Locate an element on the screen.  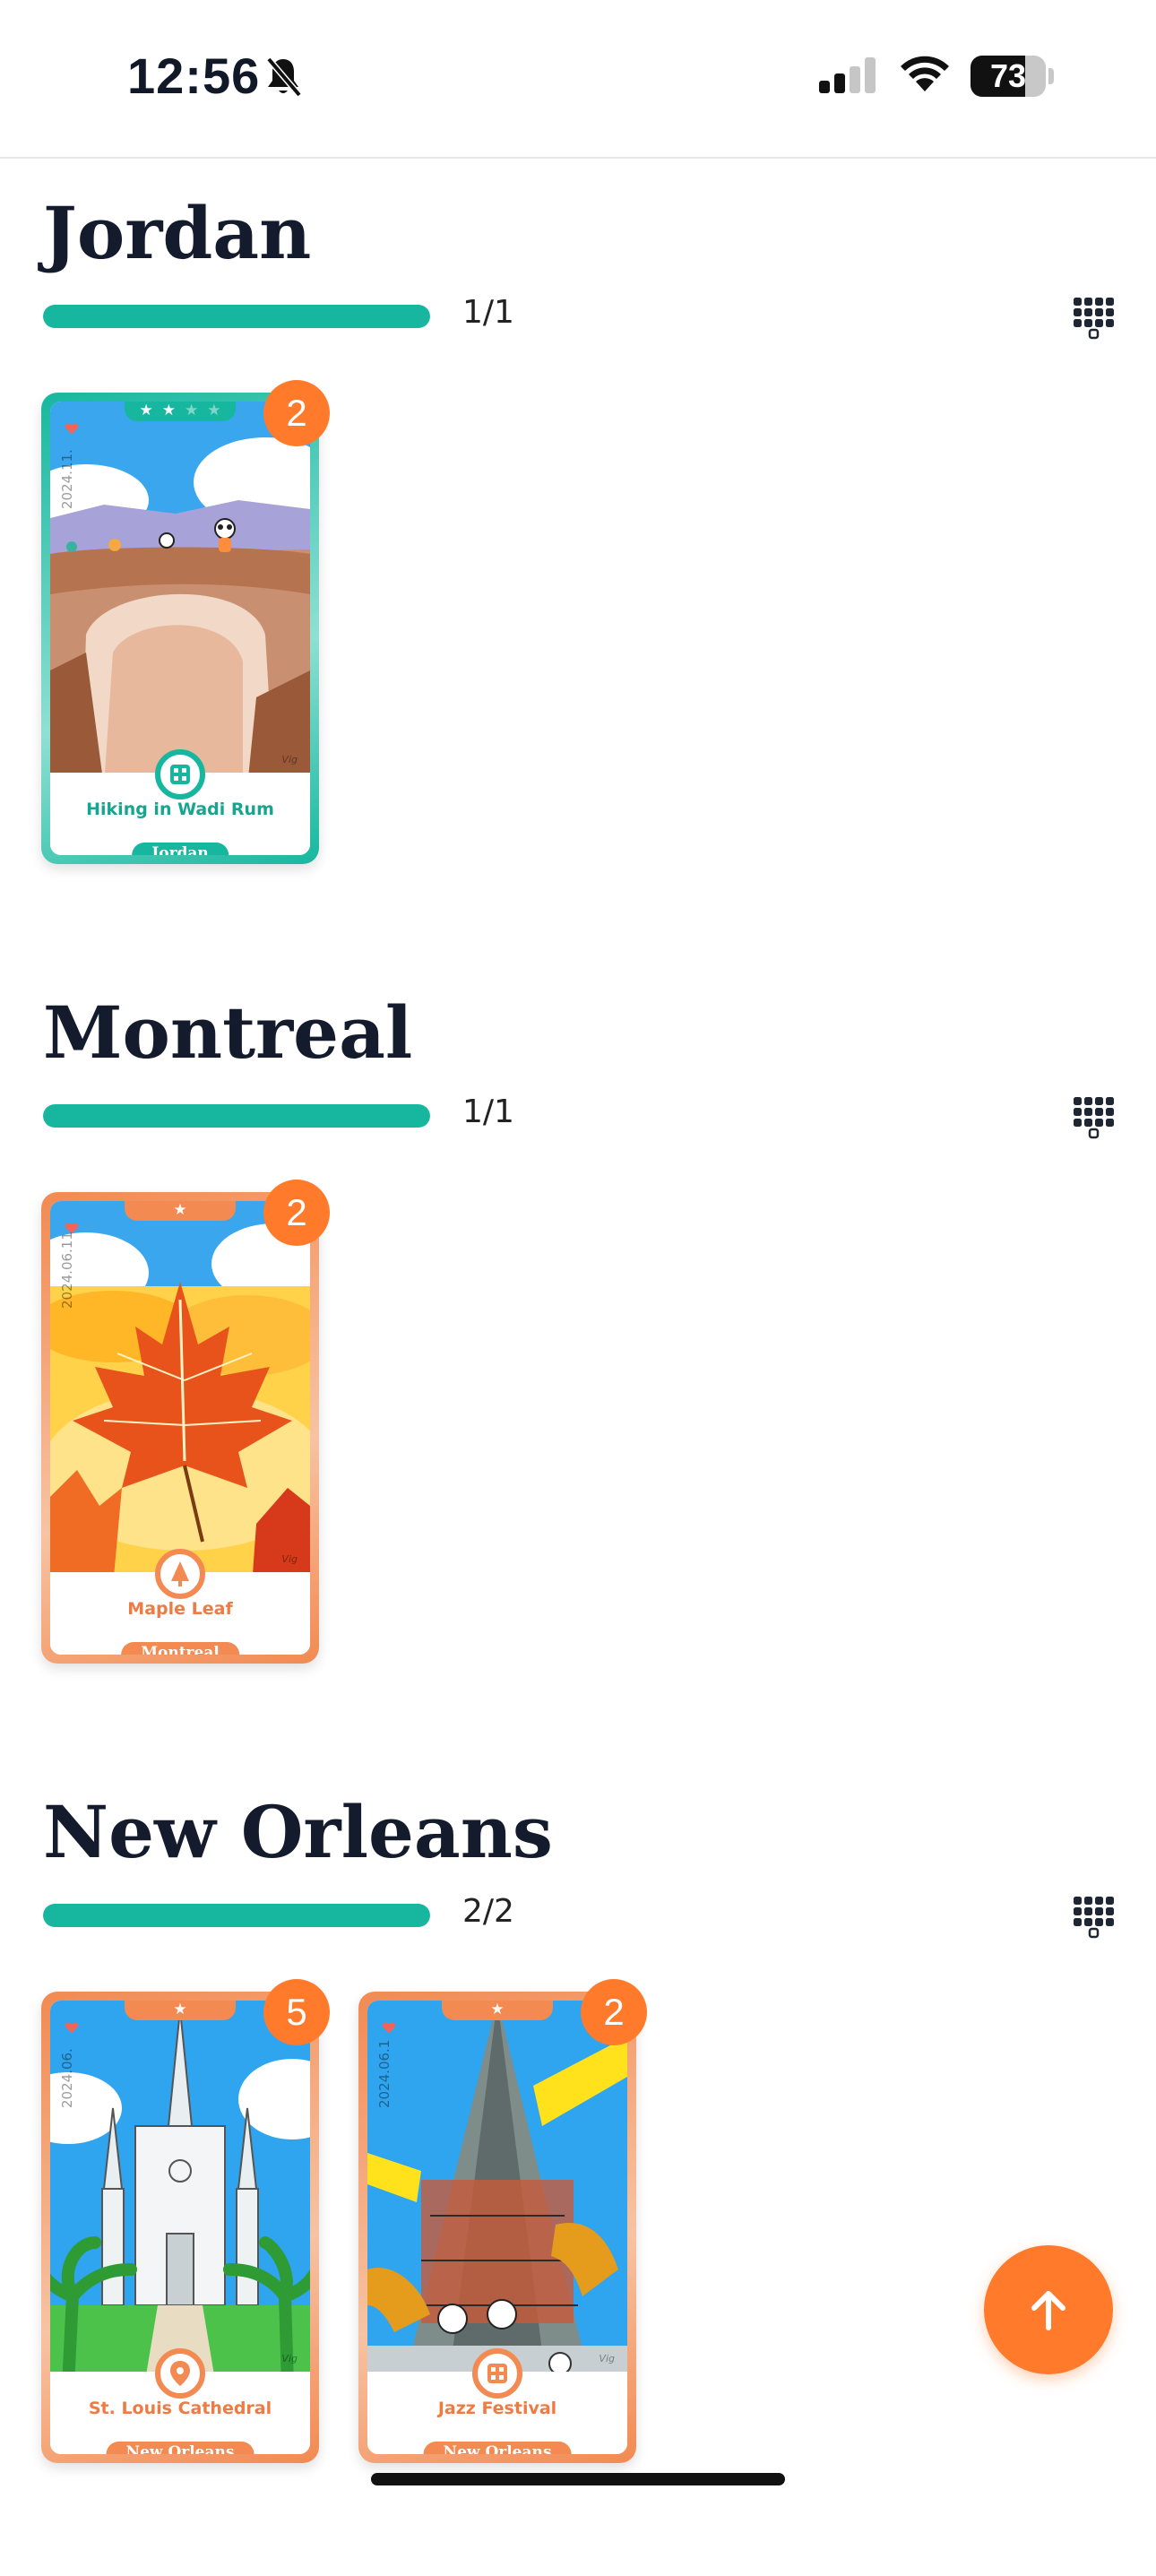
card-star-rating: ★ ★ ★ ★ is located at coordinates (181, 411).